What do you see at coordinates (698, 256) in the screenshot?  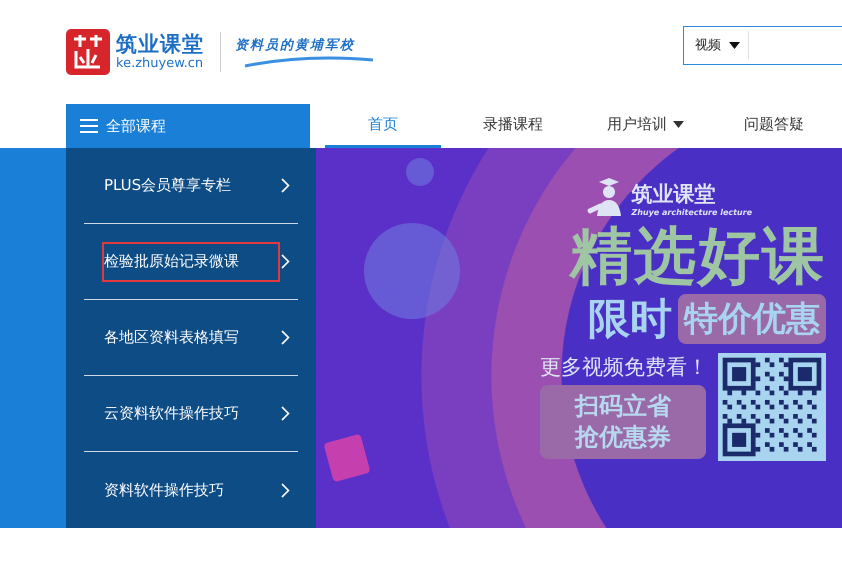 I see `banner-headline: 精选好课` at bounding box center [698, 256].